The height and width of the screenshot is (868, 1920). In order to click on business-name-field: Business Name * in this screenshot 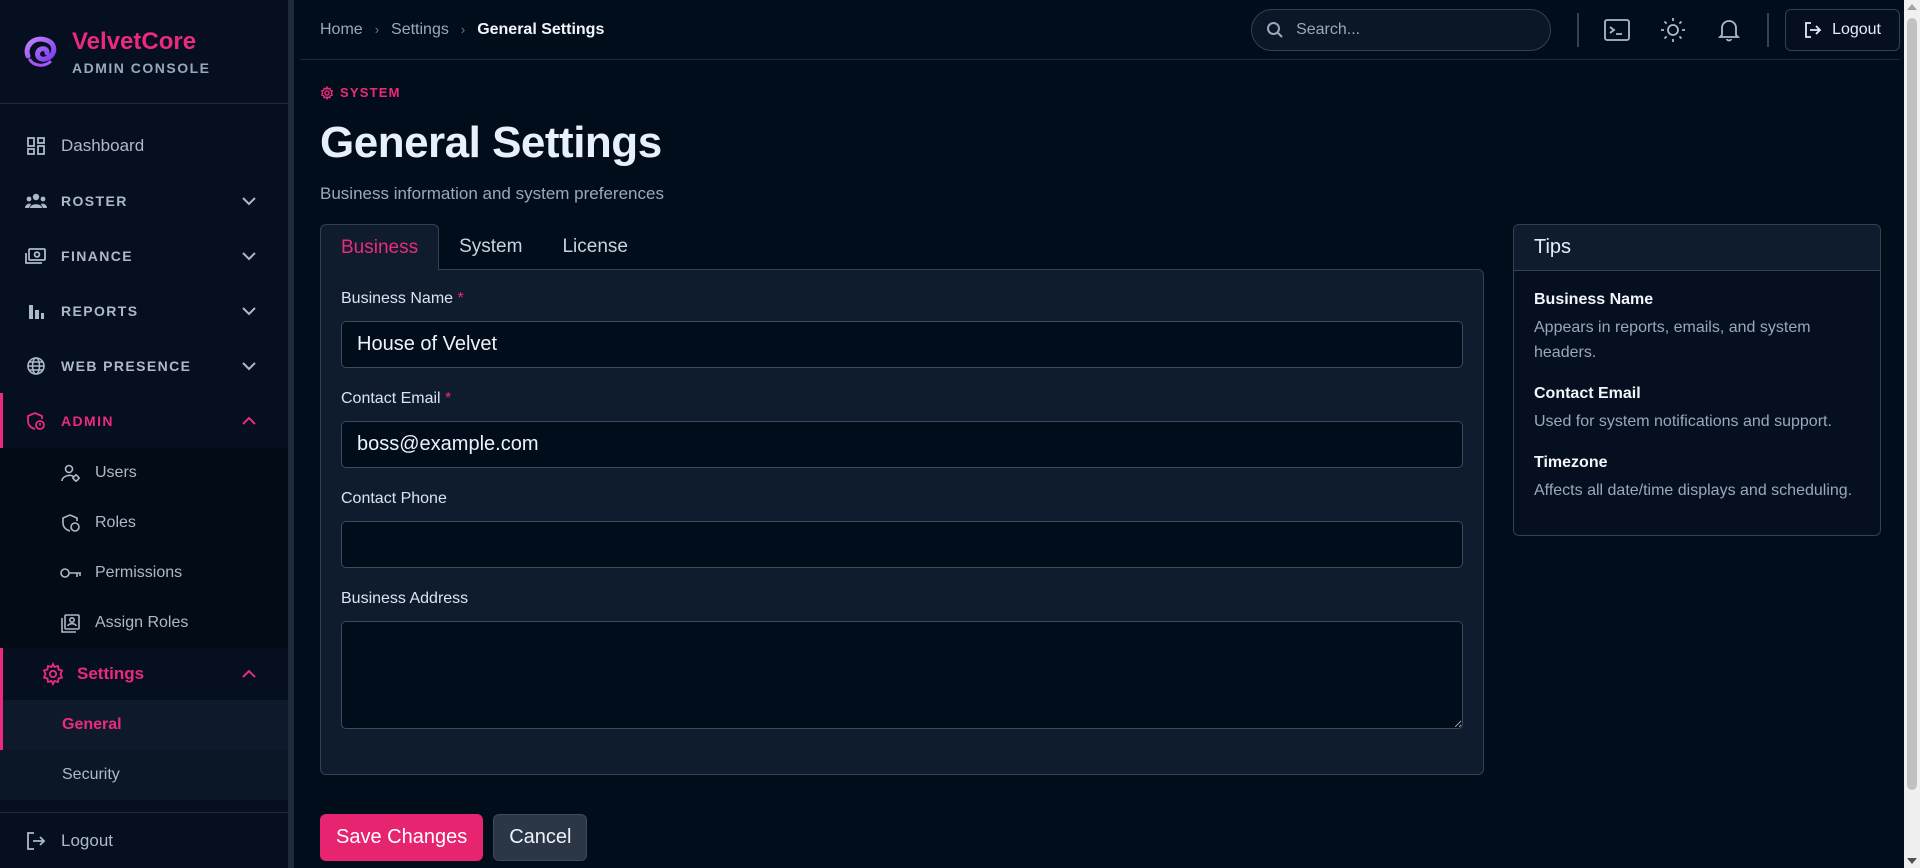, I will do `click(902, 329)`.